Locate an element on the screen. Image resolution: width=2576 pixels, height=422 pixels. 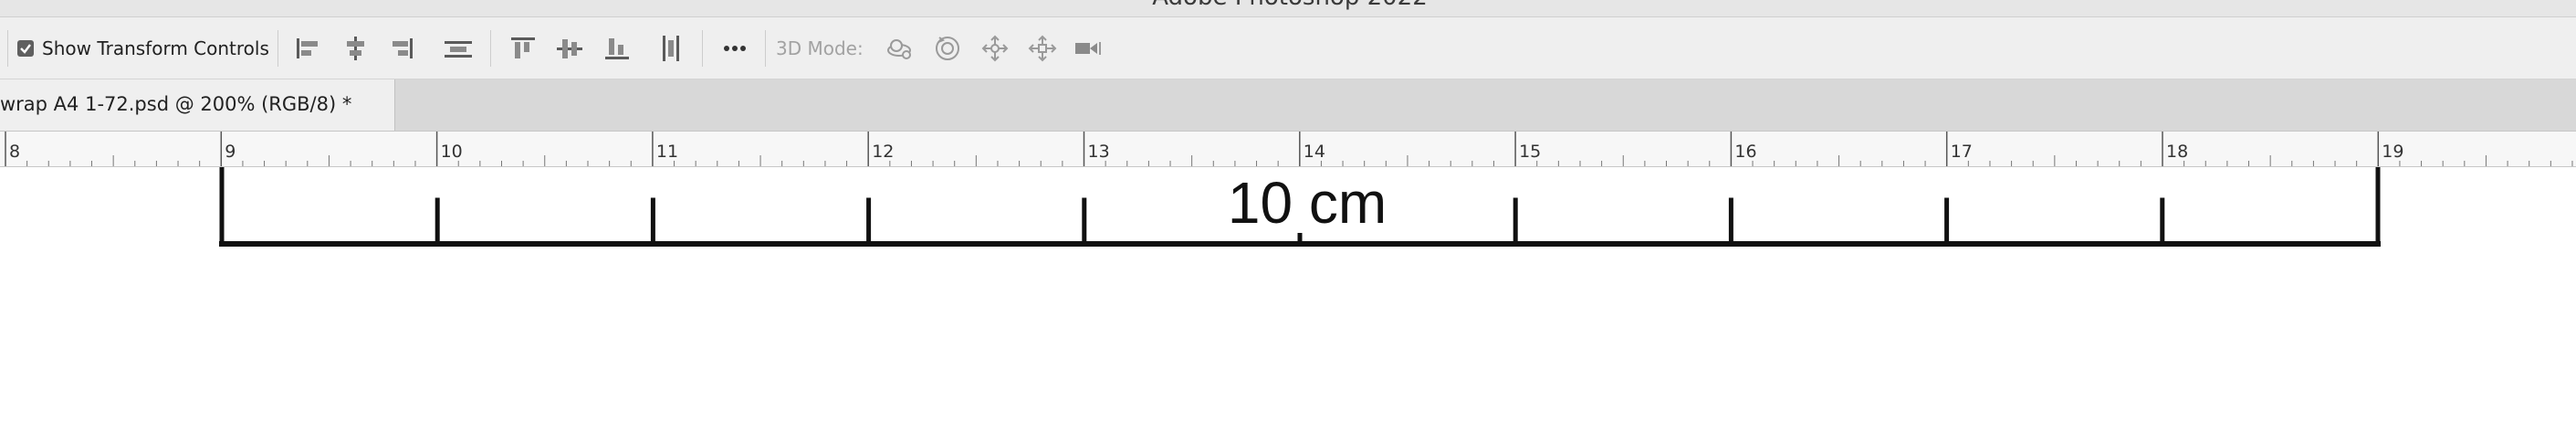
align-right-edges-icon is located at coordinates (402, 49).